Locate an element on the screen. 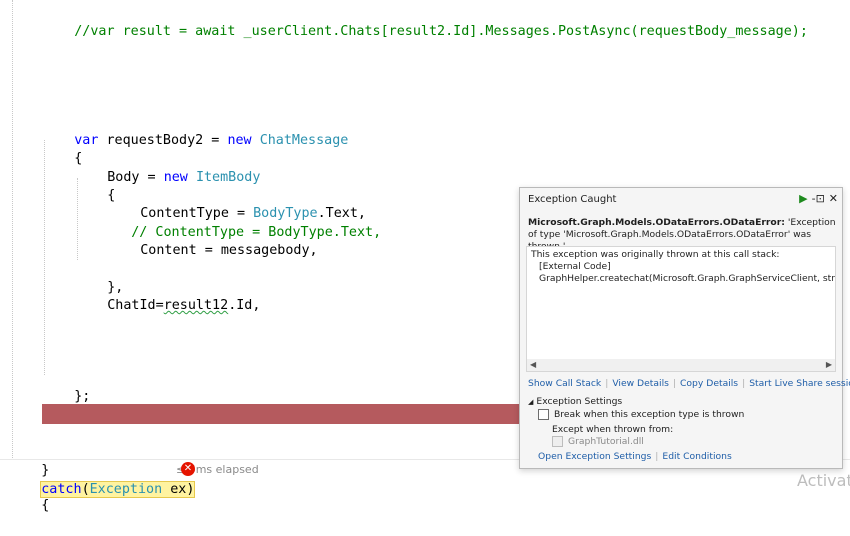 The image size is (850, 536). continue-icon: ▶ is located at coordinates (803, 199).